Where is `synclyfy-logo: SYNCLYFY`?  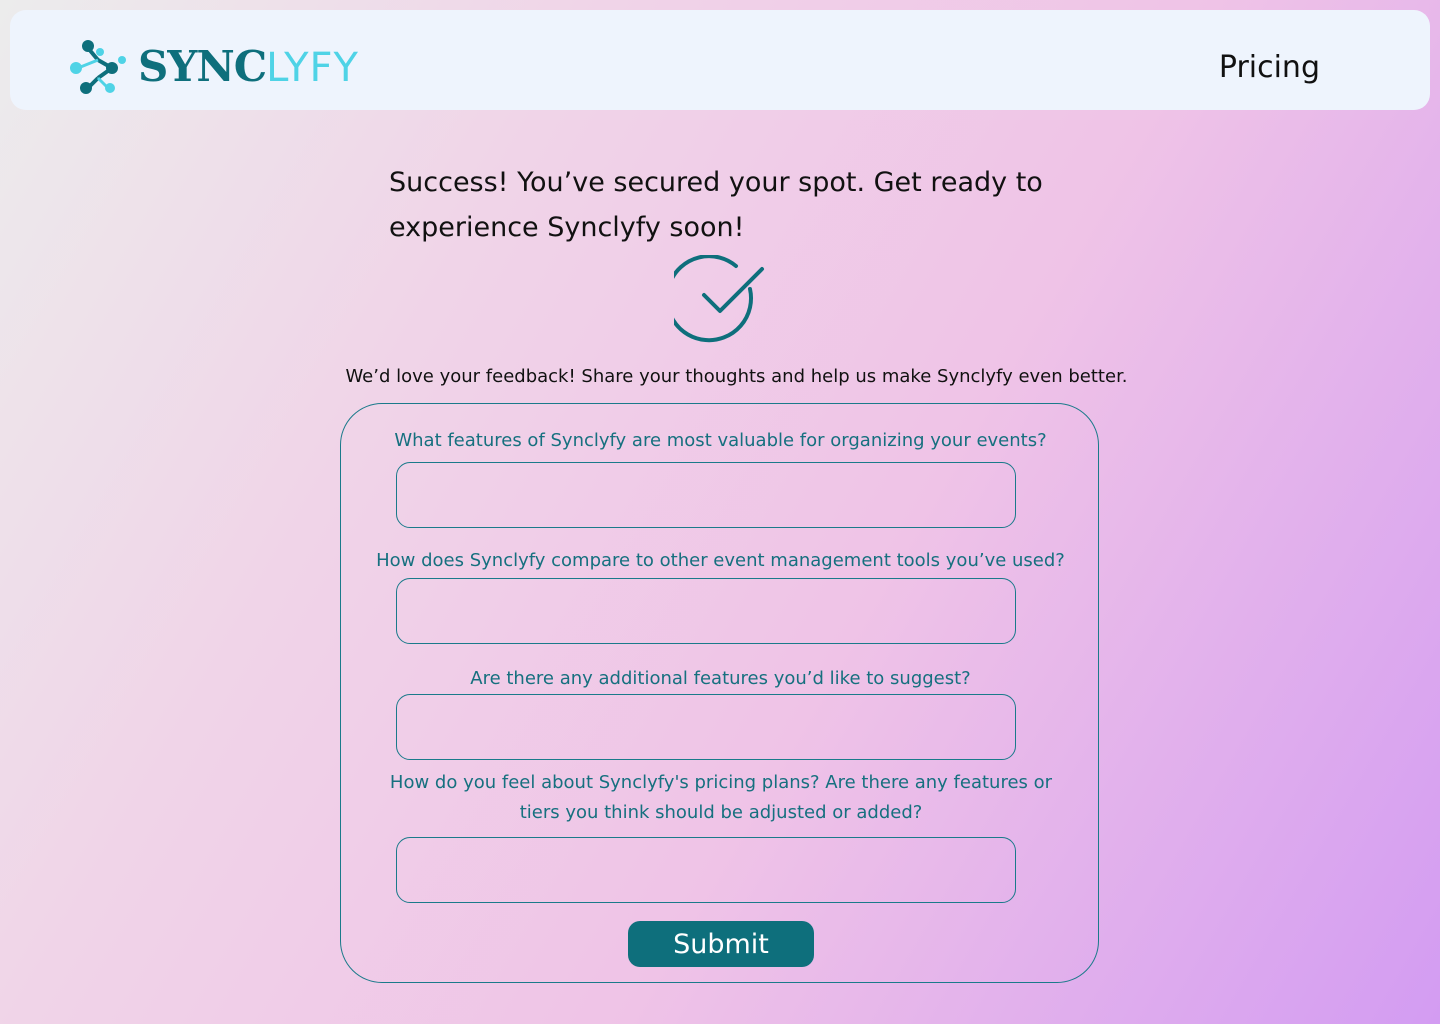 synclyfy-logo: SYNCLYFY is located at coordinates (228, 69).